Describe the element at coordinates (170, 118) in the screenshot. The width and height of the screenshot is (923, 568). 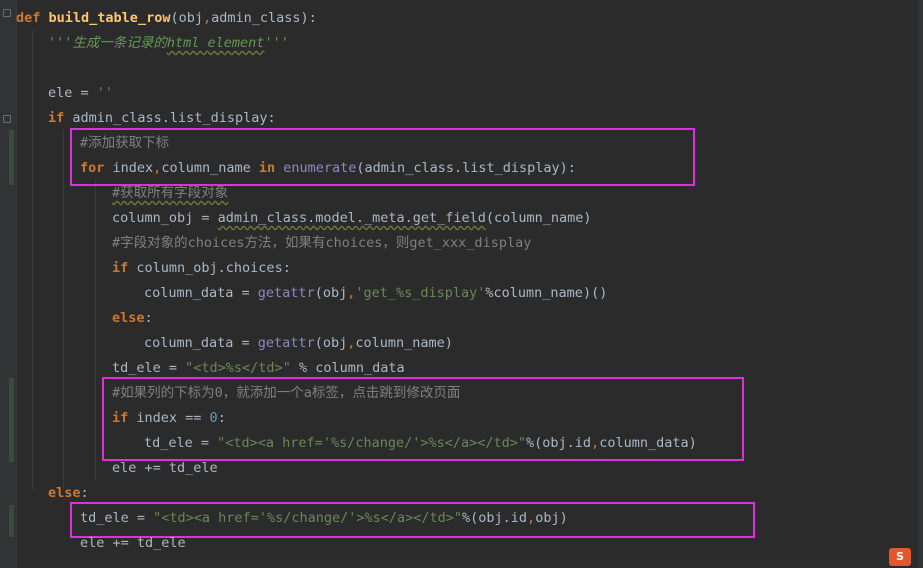
I see `code-token: admin_class.list_display:` at that location.